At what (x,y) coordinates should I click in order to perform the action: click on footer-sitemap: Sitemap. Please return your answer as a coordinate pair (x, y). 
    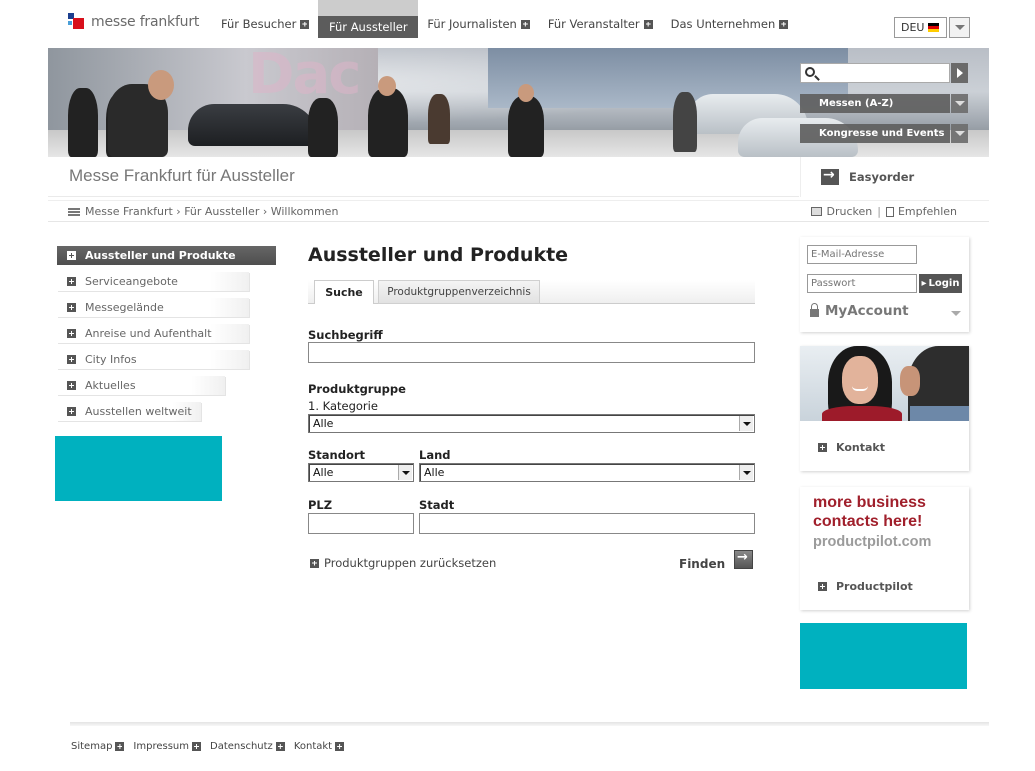
    Looking at the image, I should click on (98, 746).